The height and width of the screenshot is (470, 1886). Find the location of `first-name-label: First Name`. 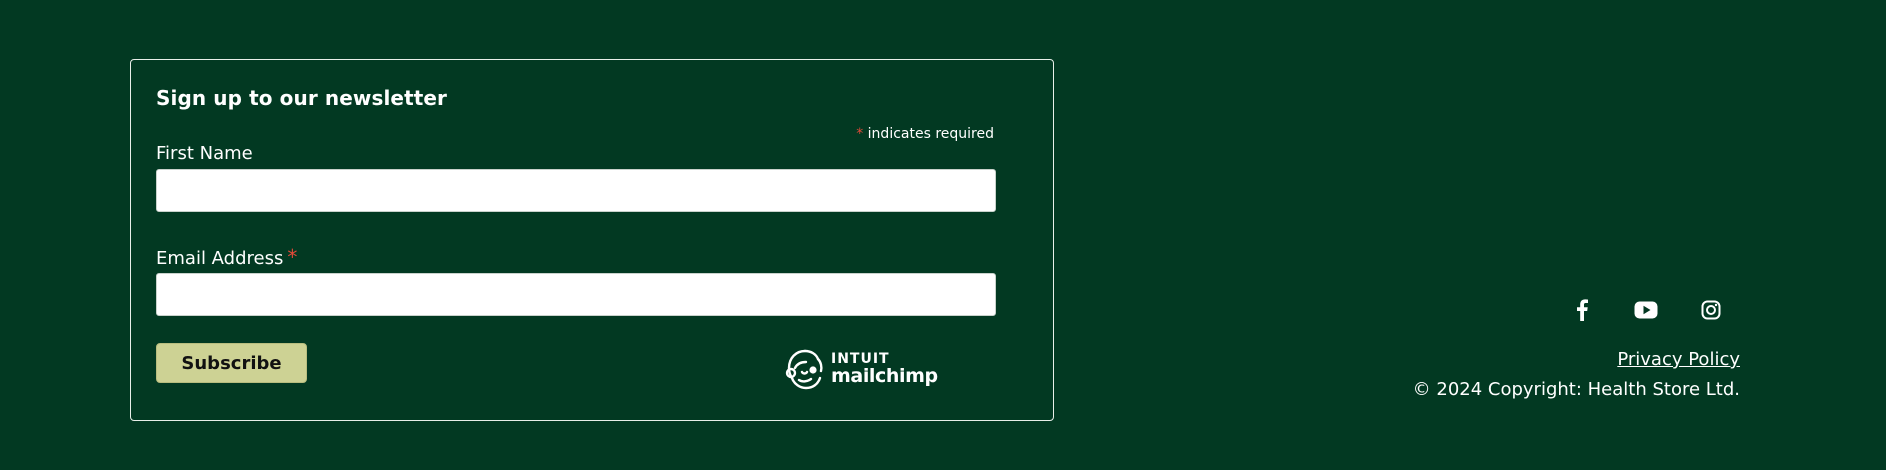

first-name-label: First Name is located at coordinates (204, 153).